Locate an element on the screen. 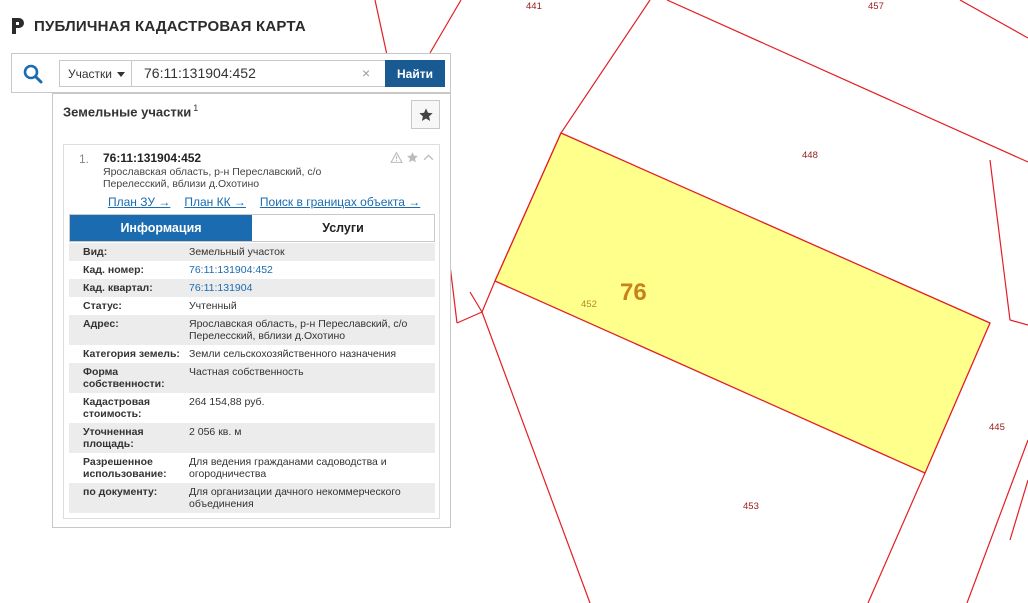 The height and width of the screenshot is (603, 1028). result-number: 1. is located at coordinates (84, 159).